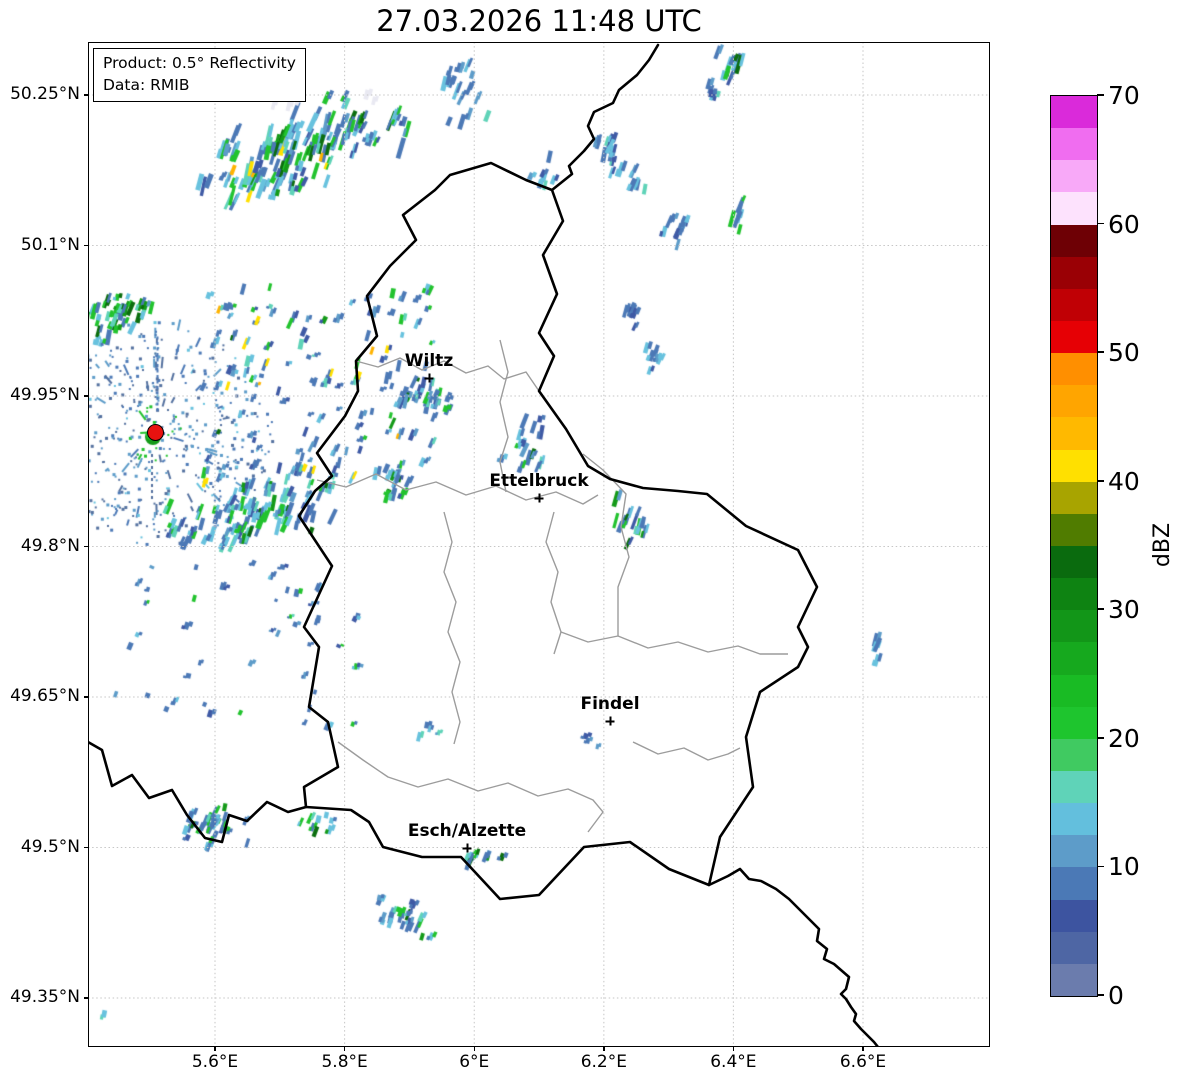 The image size is (1184, 1081). I want to click on city-label-esch-alzette: Esch/Alzette, so click(467, 831).